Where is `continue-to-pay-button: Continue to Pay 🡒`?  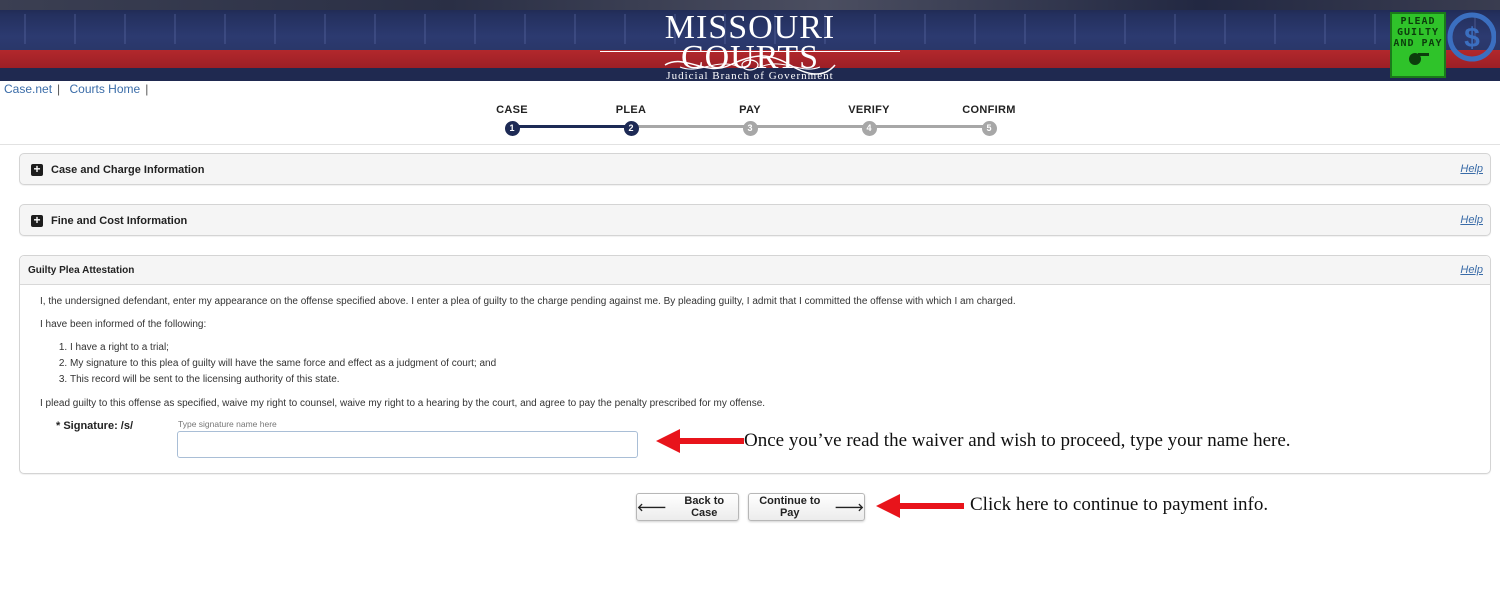 continue-to-pay-button: Continue to Pay 🡒 is located at coordinates (806, 507).